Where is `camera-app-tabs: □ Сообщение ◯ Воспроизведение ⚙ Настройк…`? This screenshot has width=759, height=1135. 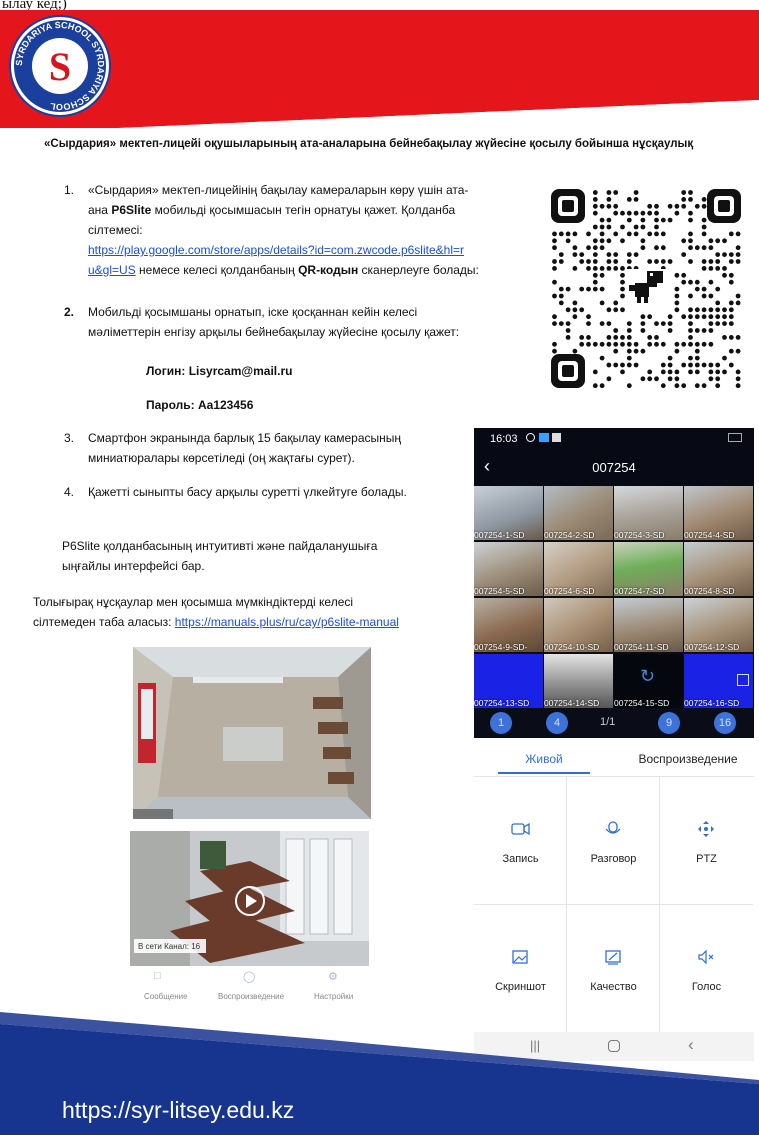 camera-app-tabs: □ Сообщение ◯ Воспроизведение ⚙ Настройк… is located at coordinates (249, 990).